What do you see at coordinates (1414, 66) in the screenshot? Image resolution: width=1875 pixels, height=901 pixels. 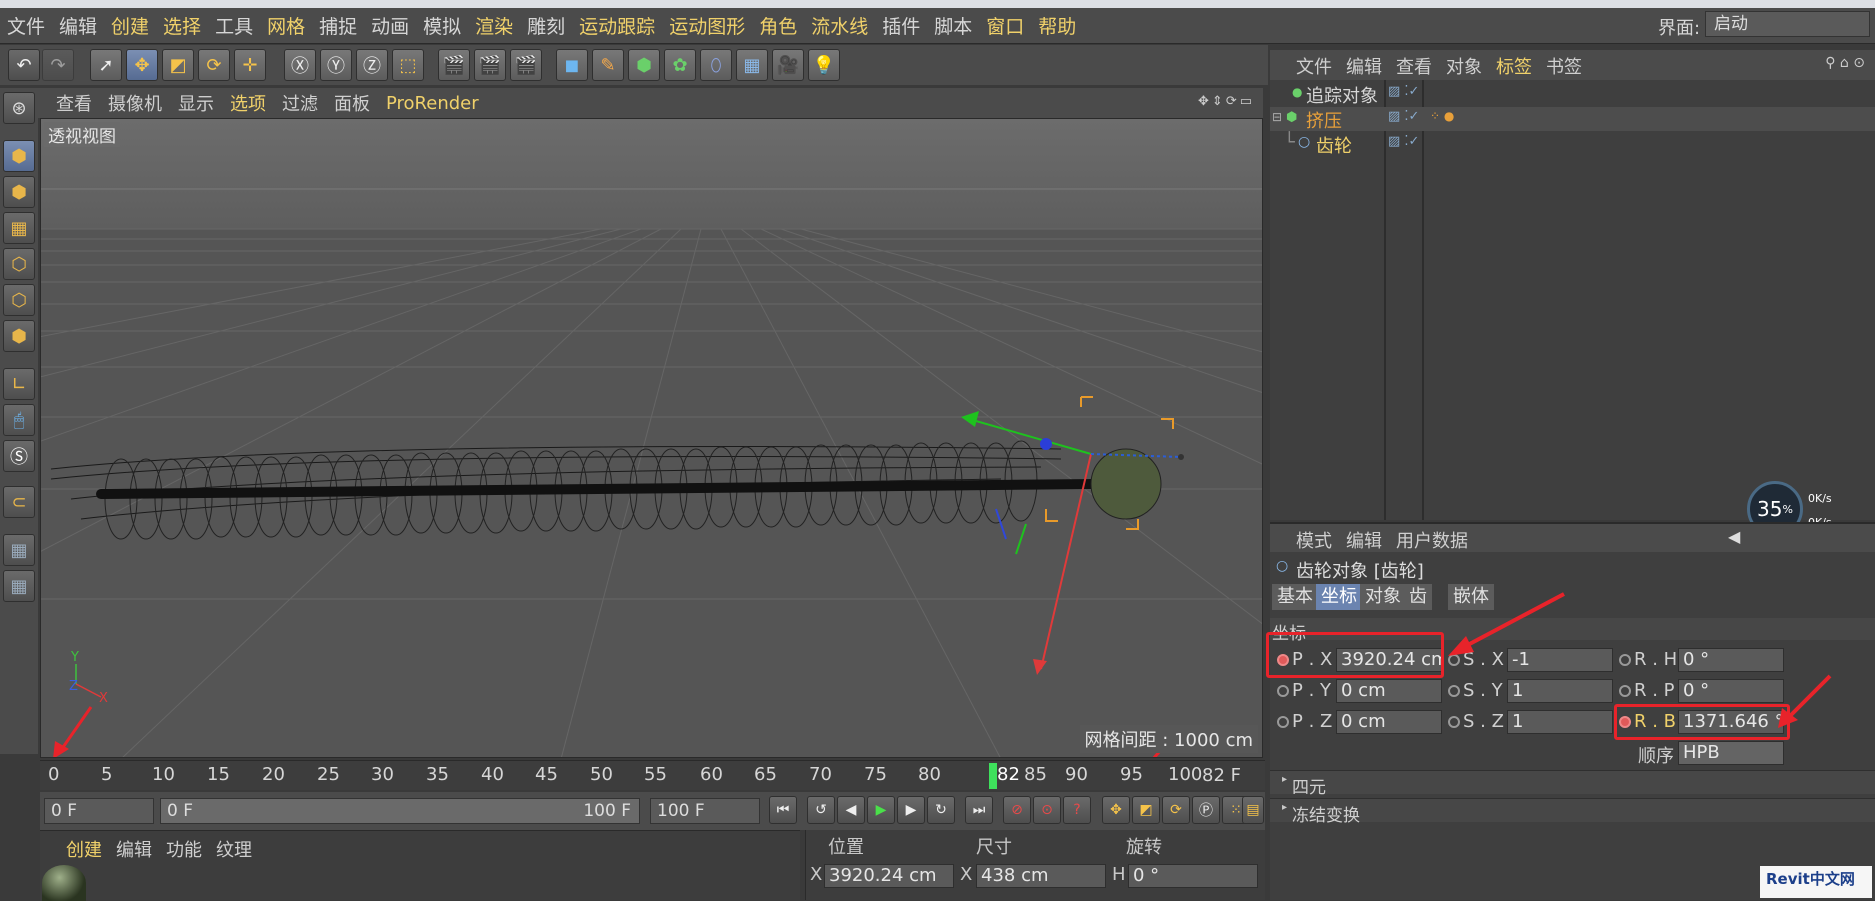 I see `om-menu-view: 查看` at bounding box center [1414, 66].